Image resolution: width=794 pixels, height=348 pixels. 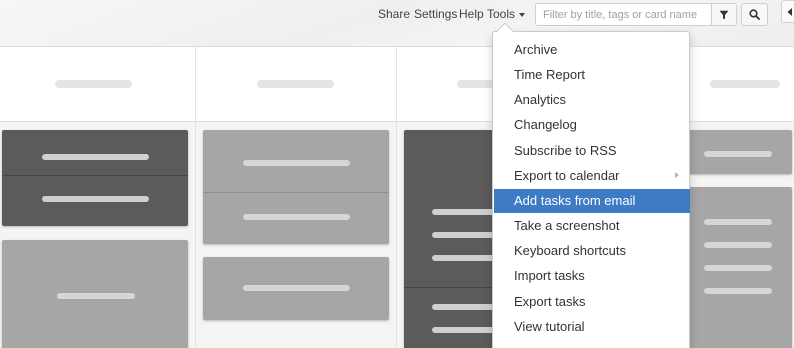 What do you see at coordinates (592, 226) in the screenshot?
I see `menu-item-take-screenshot: Take a screenshot` at bounding box center [592, 226].